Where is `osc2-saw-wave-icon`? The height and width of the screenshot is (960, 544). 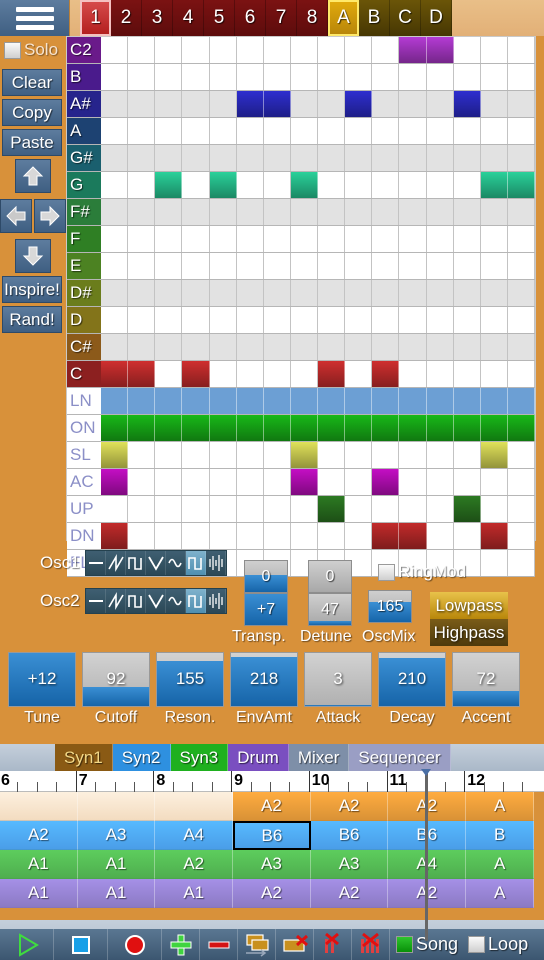
osc2-saw-wave-icon is located at coordinates (116, 601).